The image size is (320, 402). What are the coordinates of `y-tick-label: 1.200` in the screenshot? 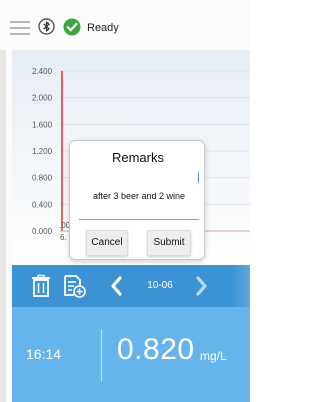 It's located at (42, 151).